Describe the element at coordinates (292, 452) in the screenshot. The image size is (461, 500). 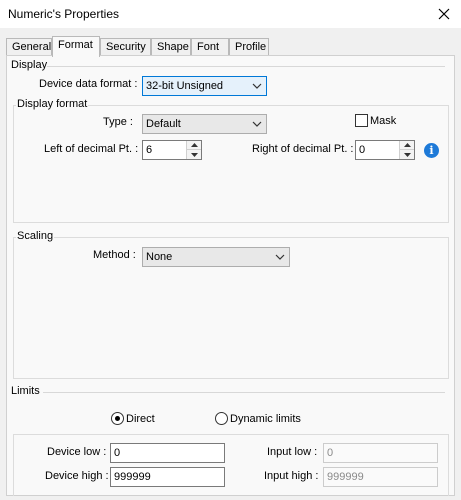
I see `input-low-label: Input low :` at that location.